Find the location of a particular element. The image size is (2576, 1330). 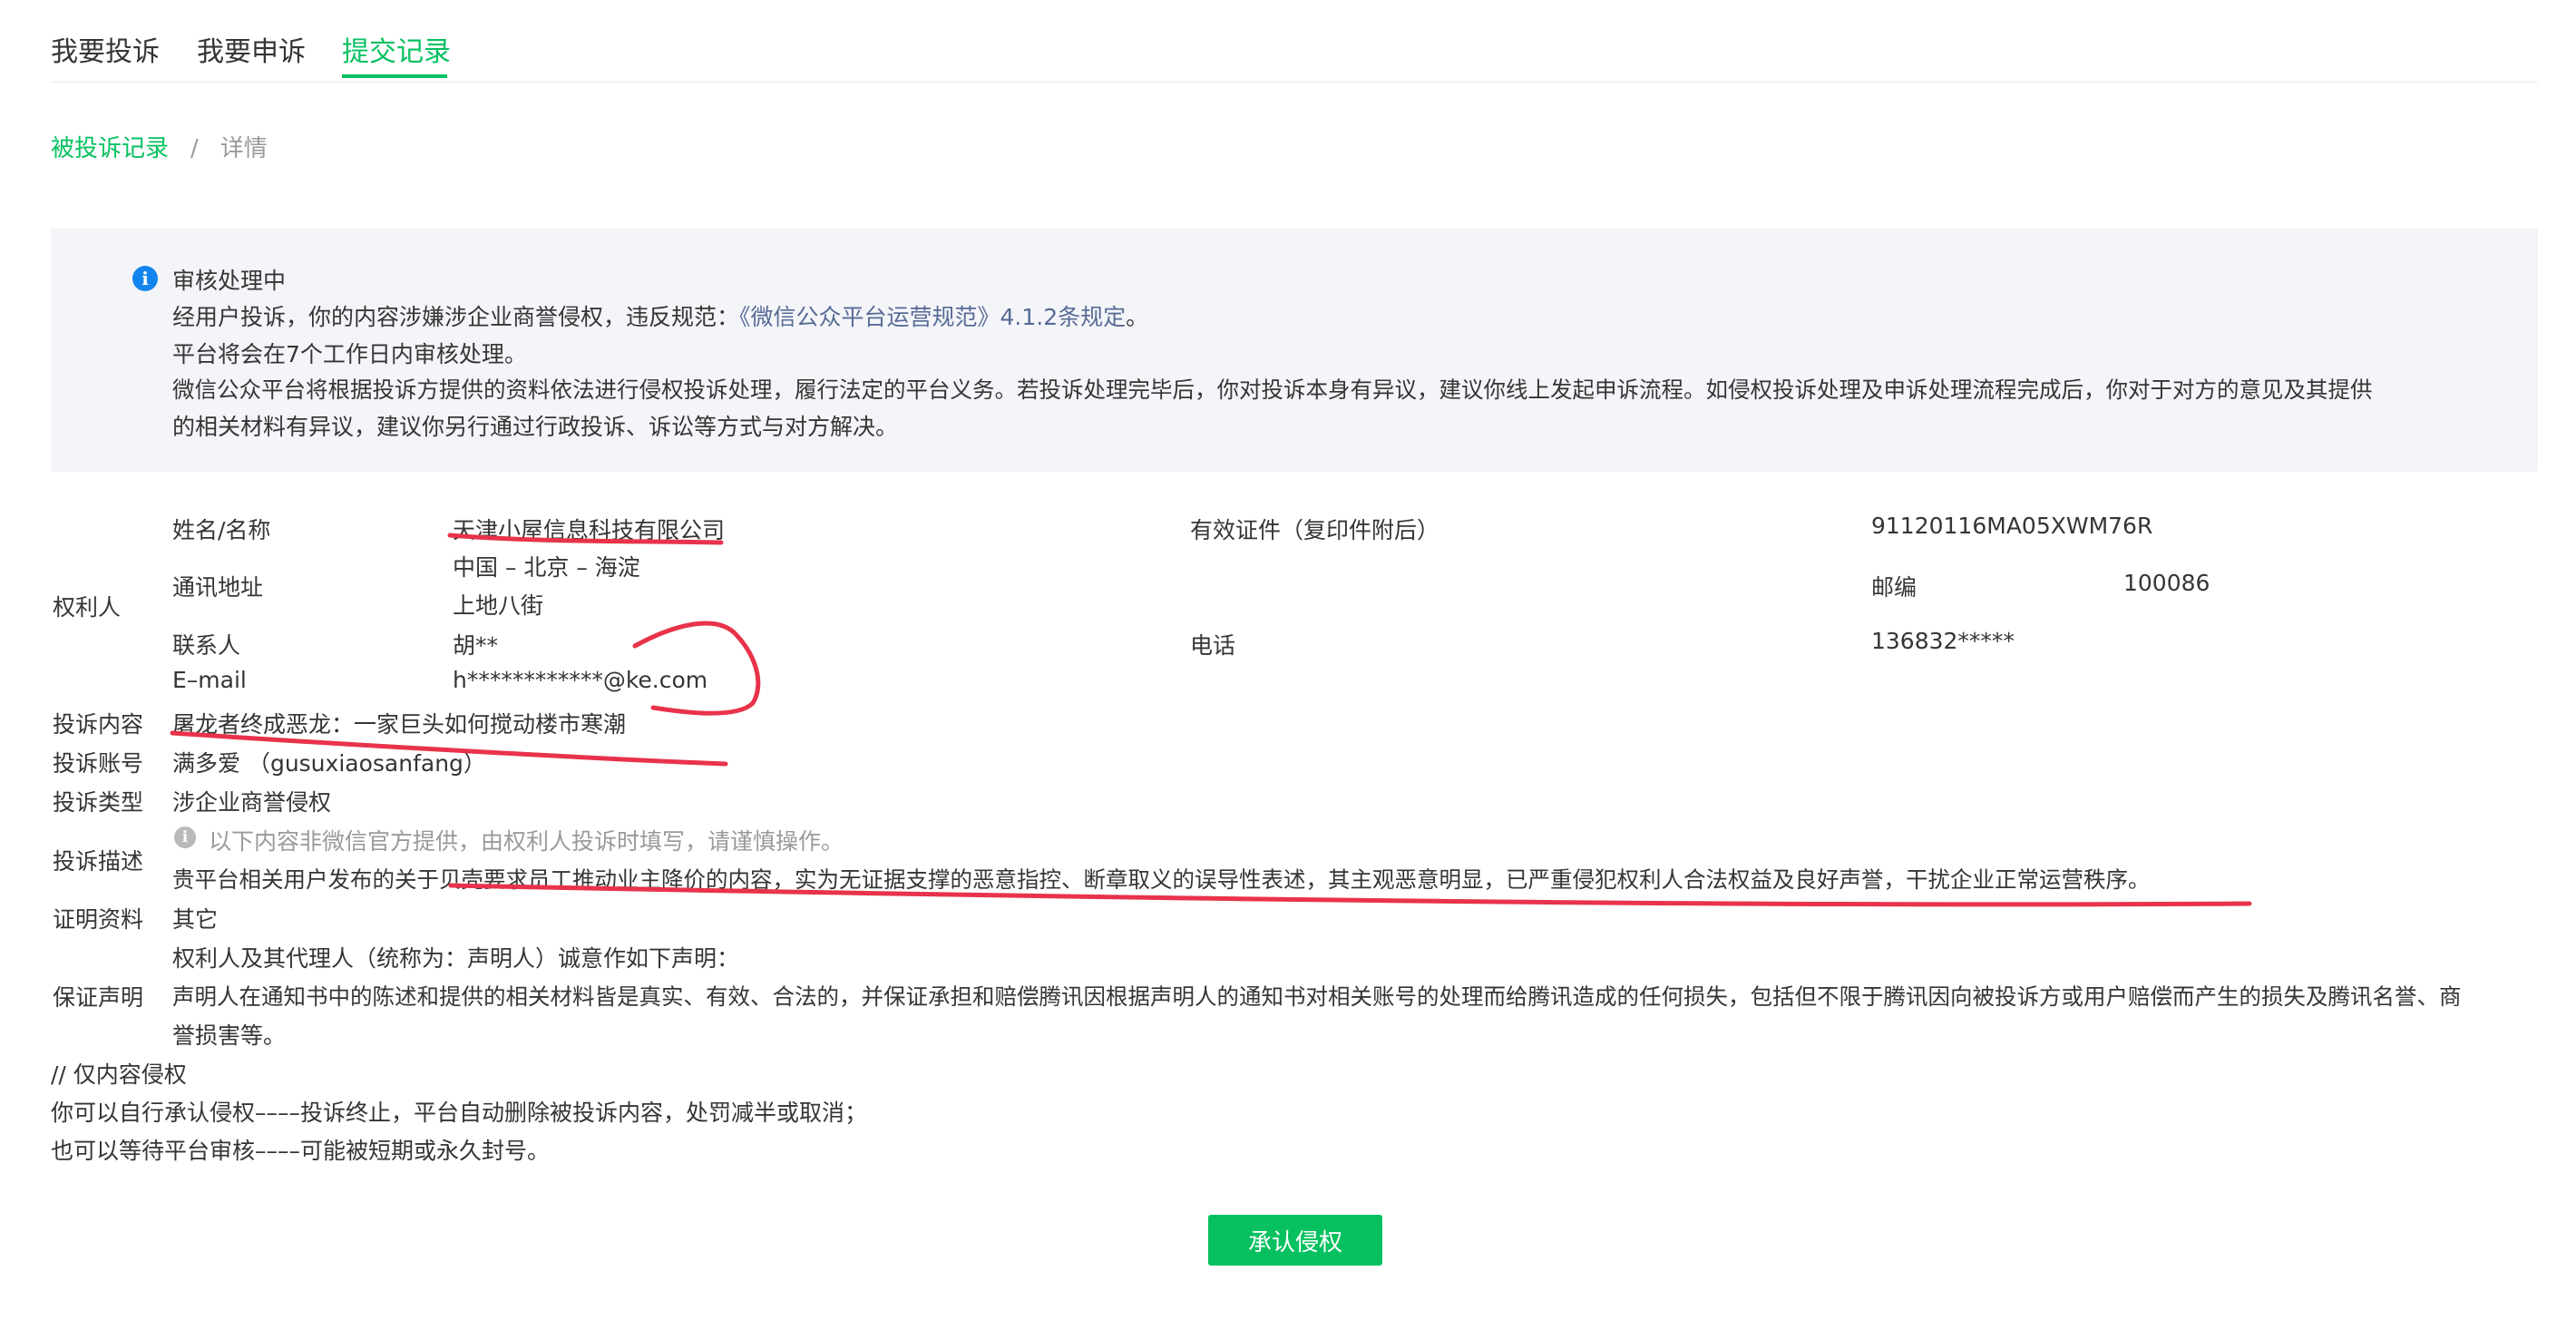

name-label: 姓名/名称 is located at coordinates (221, 530).